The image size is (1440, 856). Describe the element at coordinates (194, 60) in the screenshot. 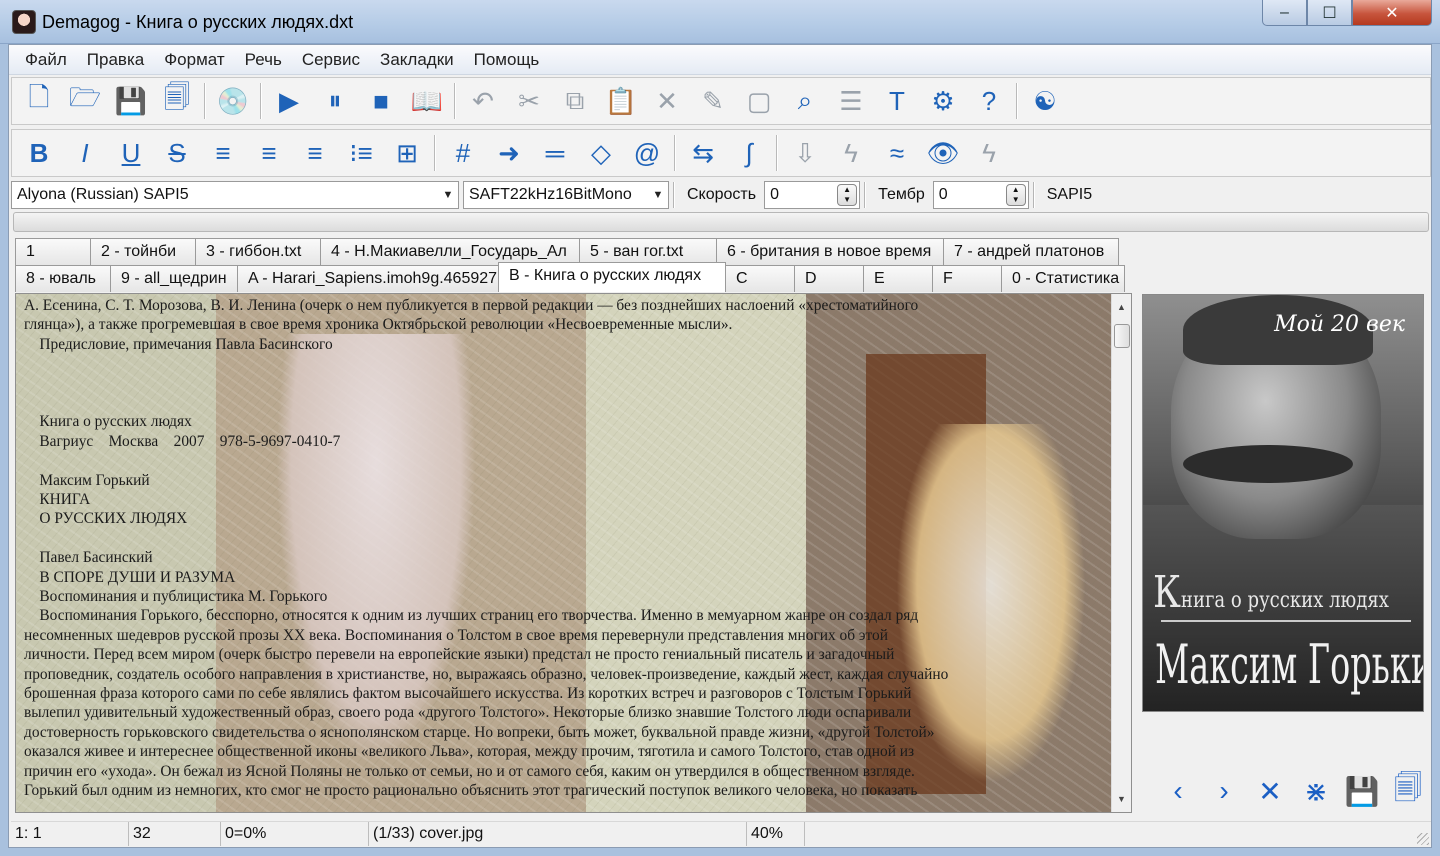

I see `menu-item: Формат` at that location.